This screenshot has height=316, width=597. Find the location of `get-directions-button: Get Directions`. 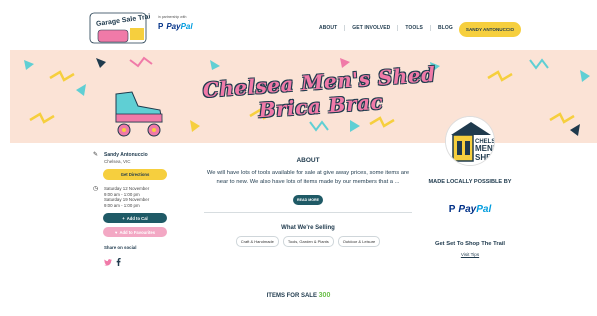

get-directions-button: Get Directions is located at coordinates (135, 174).